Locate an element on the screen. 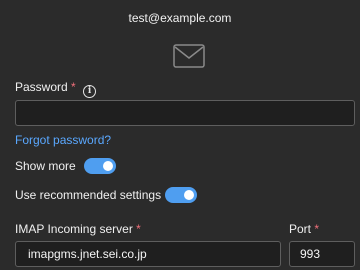 This screenshot has height=270, width=360. forgot-password-link: Forgot password? is located at coordinates (63, 140).